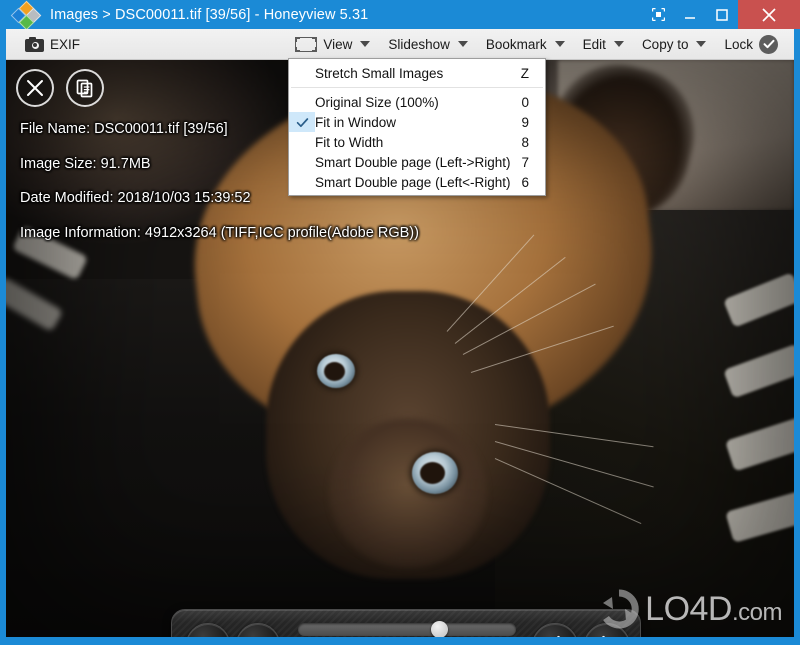 The width and height of the screenshot is (800, 645). I want to click on toolbar-slideshow-menu: Slideshow, so click(428, 44).